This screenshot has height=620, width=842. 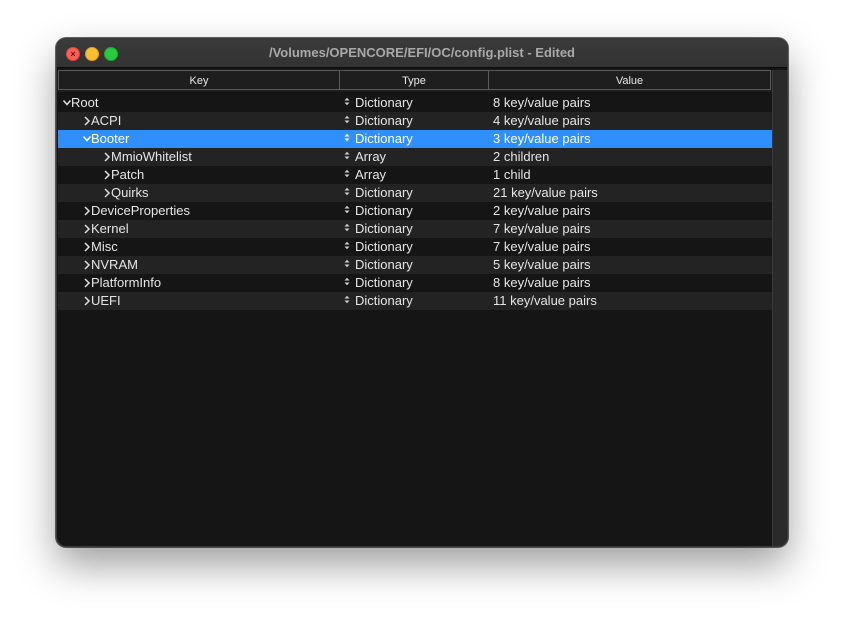 What do you see at coordinates (415, 103) in the screenshot?
I see `outline-row: Root Dictionary 8 key/value pairs` at bounding box center [415, 103].